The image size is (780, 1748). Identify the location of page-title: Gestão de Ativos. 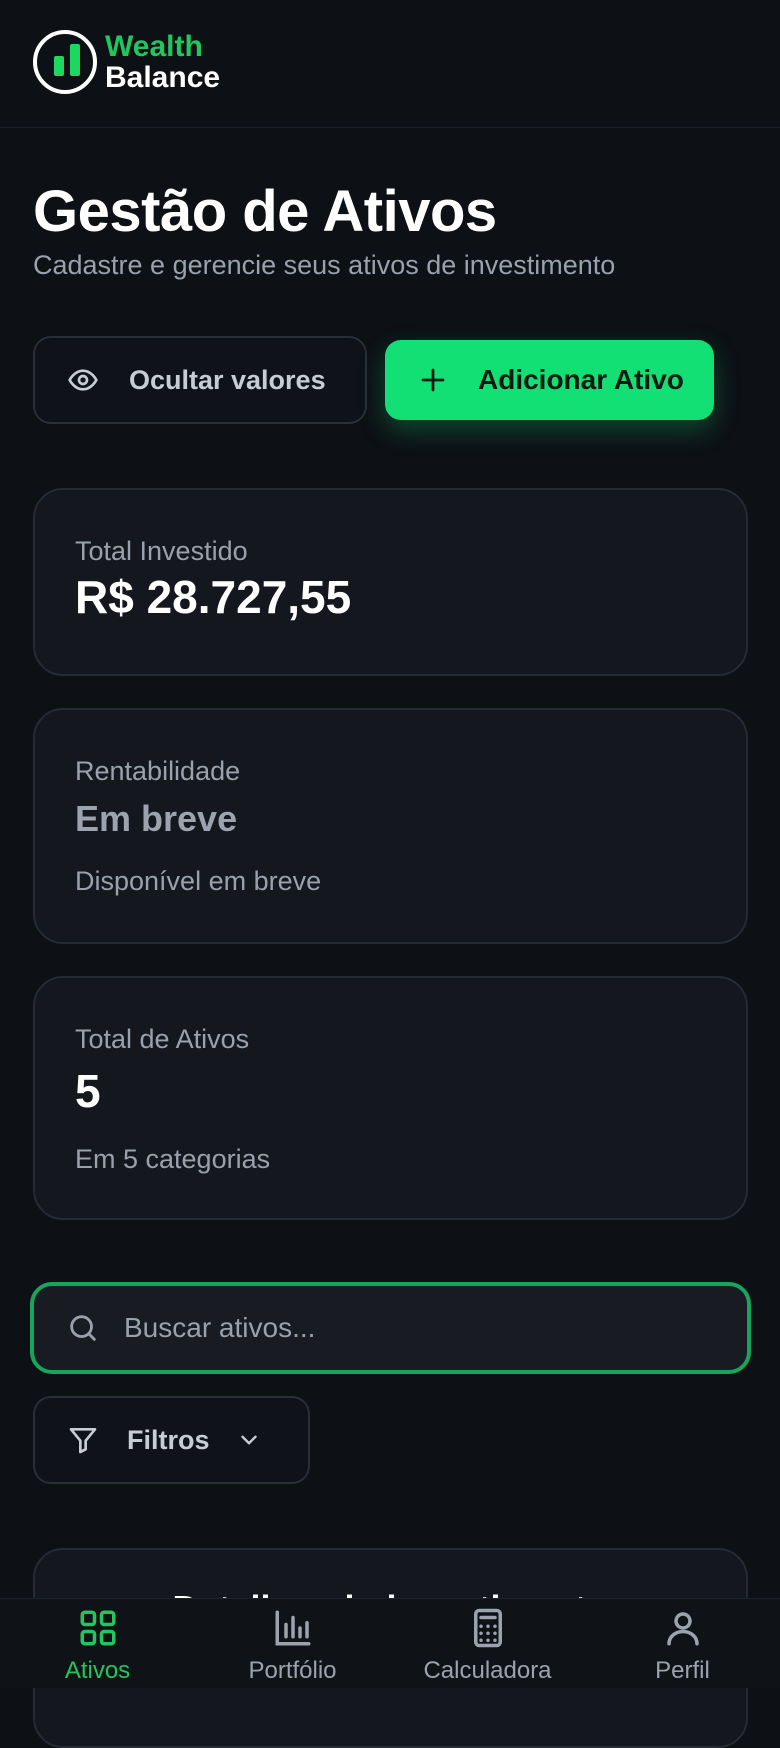
(265, 211).